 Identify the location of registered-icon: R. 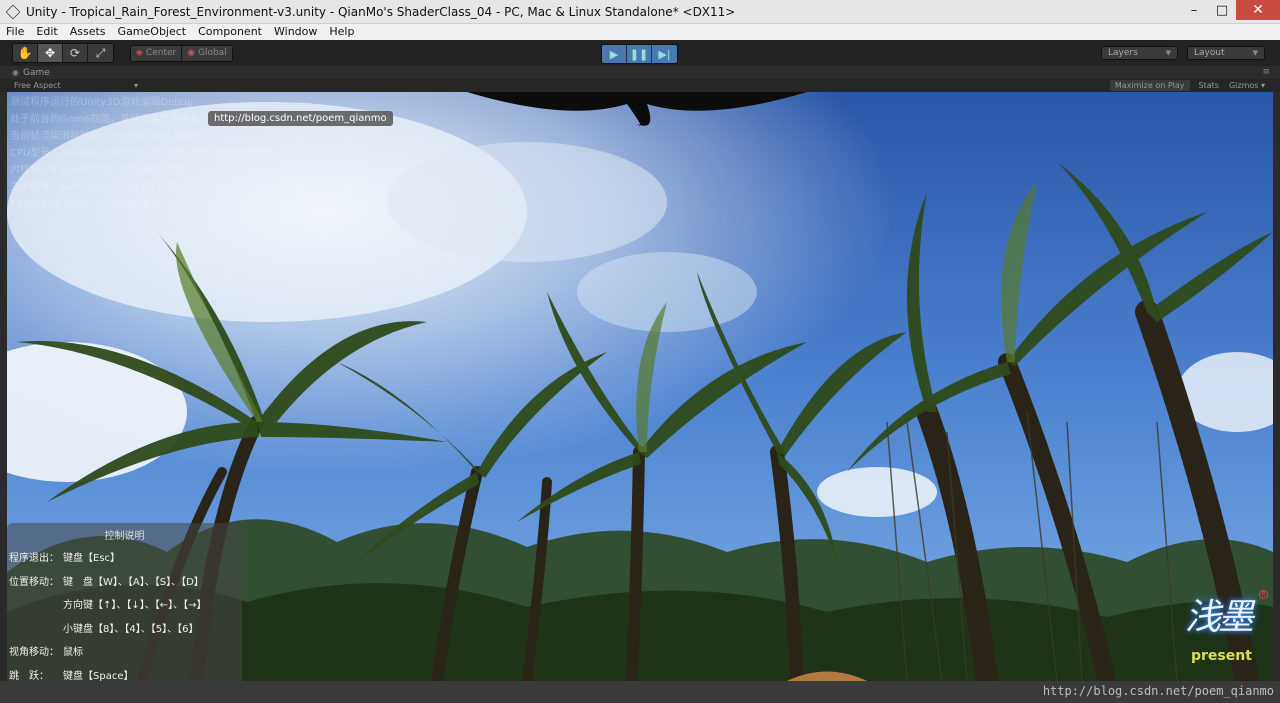
(1263, 594).